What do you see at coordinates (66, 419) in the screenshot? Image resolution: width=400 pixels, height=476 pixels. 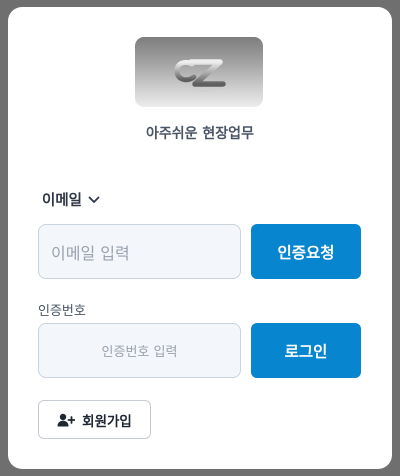 I see `user-plus-icon` at bounding box center [66, 419].